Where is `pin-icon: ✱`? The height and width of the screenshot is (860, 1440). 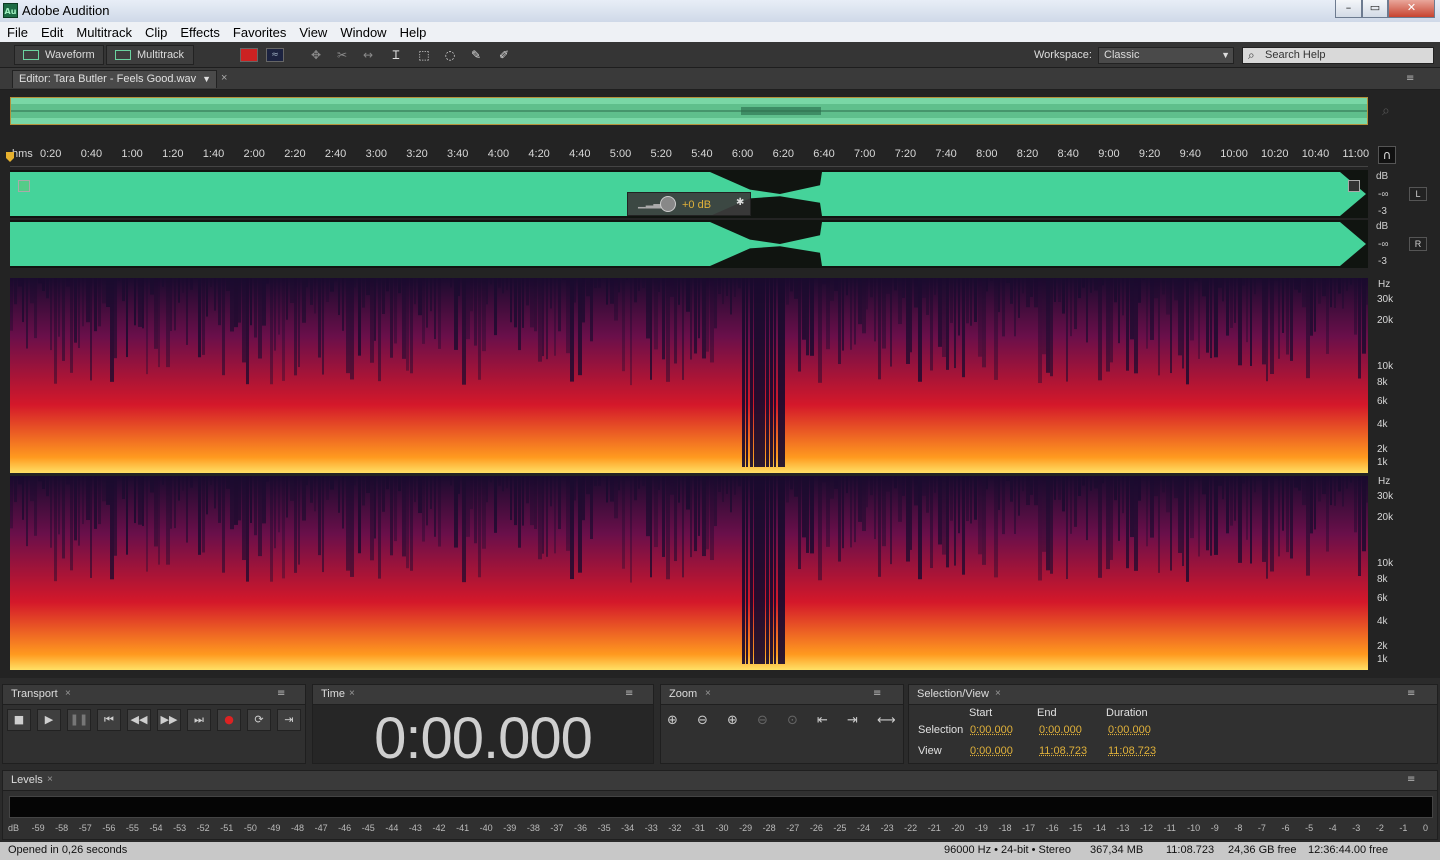
pin-icon: ✱ is located at coordinates (740, 202).